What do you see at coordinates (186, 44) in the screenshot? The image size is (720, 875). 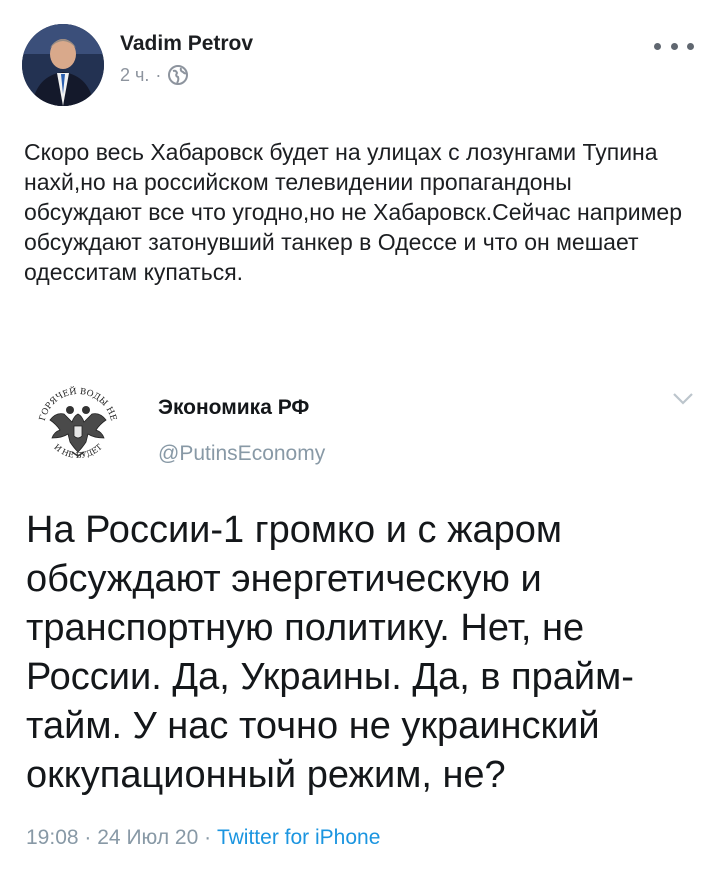 I see `author-name: Vadim Petrov` at bounding box center [186, 44].